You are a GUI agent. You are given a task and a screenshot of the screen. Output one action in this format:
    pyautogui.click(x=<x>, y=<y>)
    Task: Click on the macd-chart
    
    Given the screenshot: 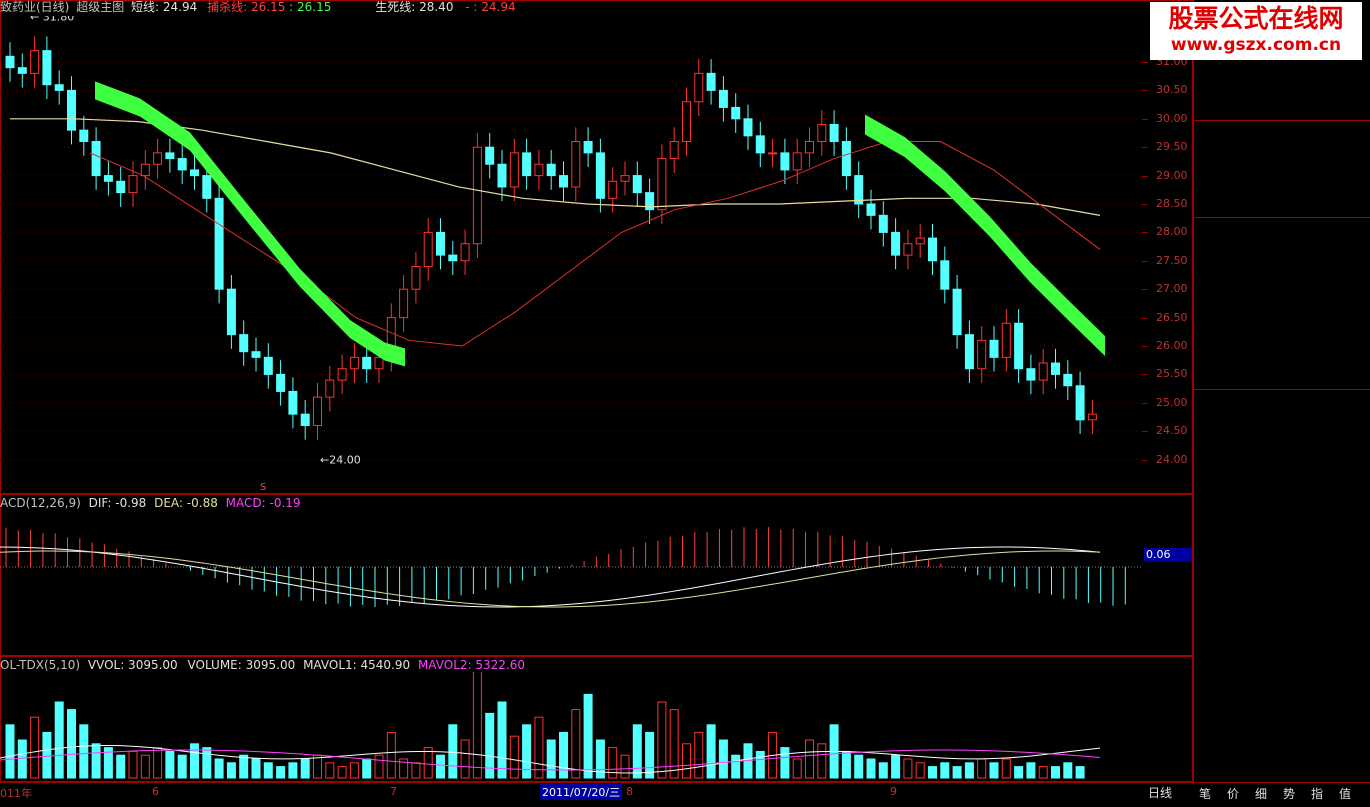 What is the action you would take?
    pyautogui.click(x=571, y=582)
    